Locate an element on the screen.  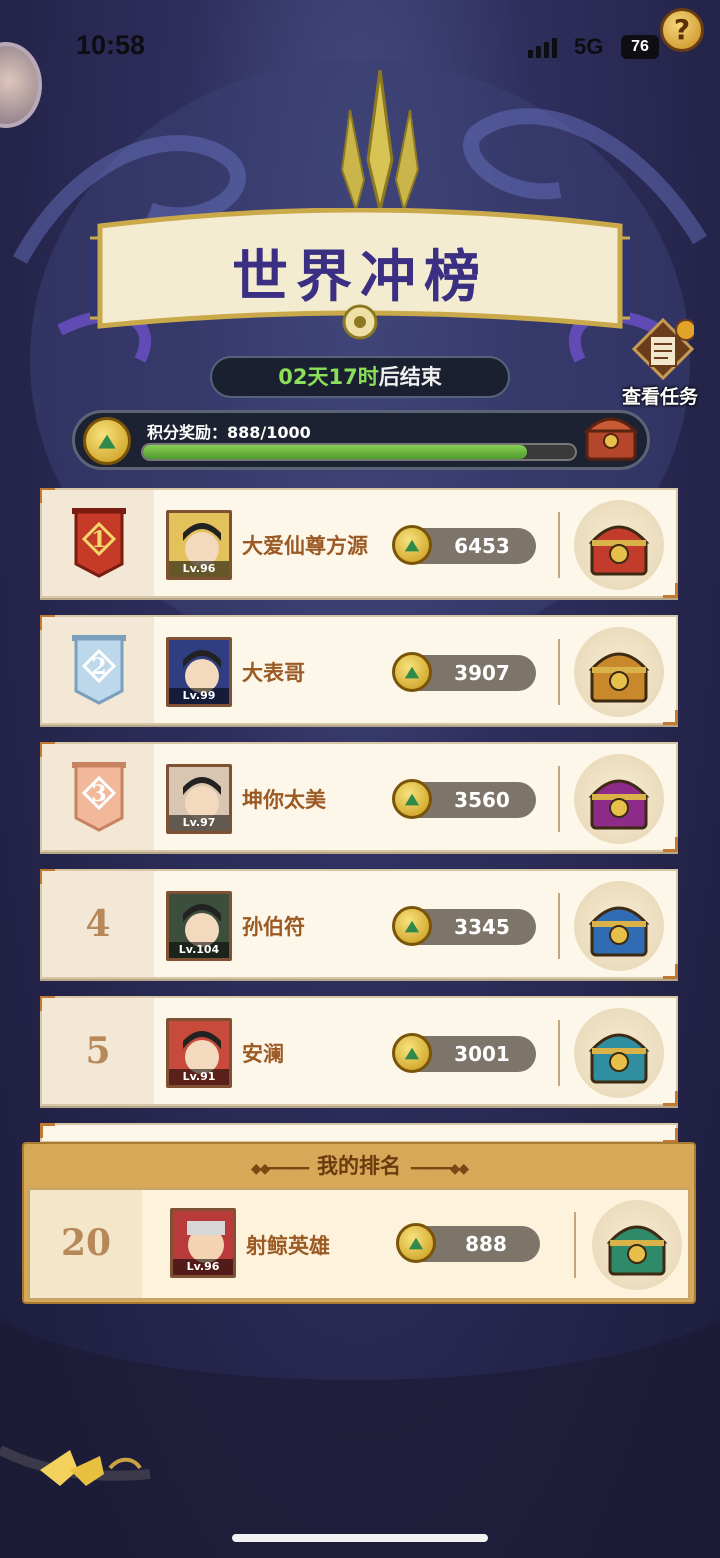
score-pill: 6453 is located at coordinates (464, 545).